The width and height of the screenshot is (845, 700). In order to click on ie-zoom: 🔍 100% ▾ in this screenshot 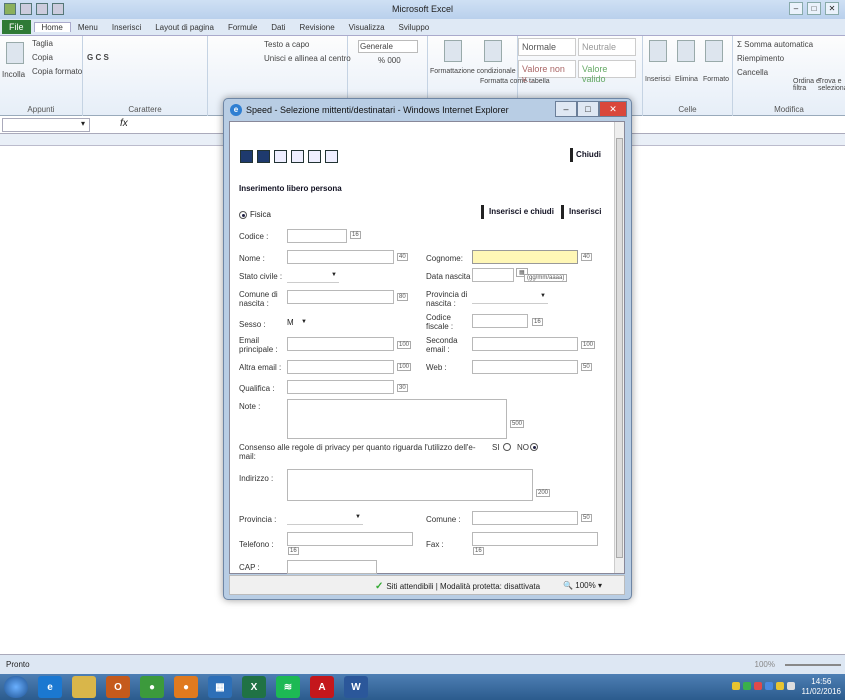, I will do `click(582, 585)`.